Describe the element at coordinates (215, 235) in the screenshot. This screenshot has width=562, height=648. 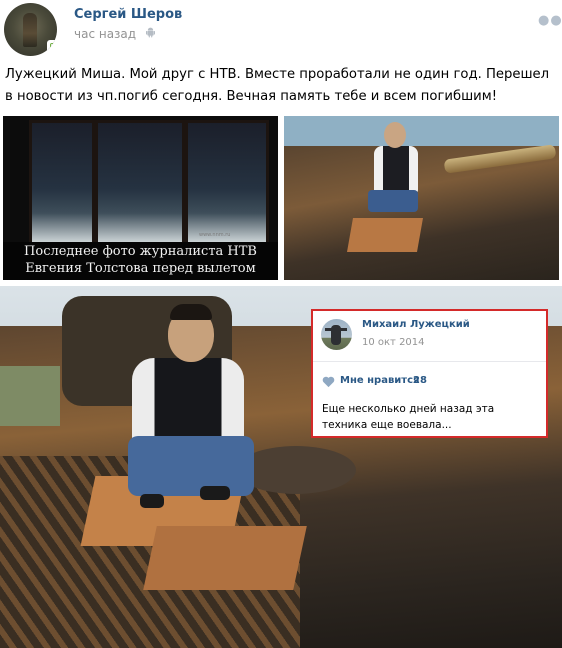
I see `photo-watermark: www.nnm.ru` at that location.